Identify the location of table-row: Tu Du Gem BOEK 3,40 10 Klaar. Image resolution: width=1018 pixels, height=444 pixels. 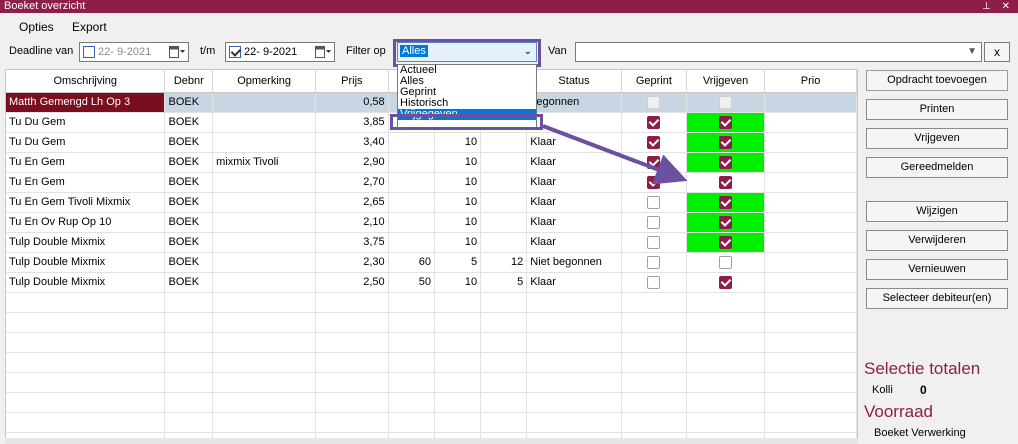
(431, 142).